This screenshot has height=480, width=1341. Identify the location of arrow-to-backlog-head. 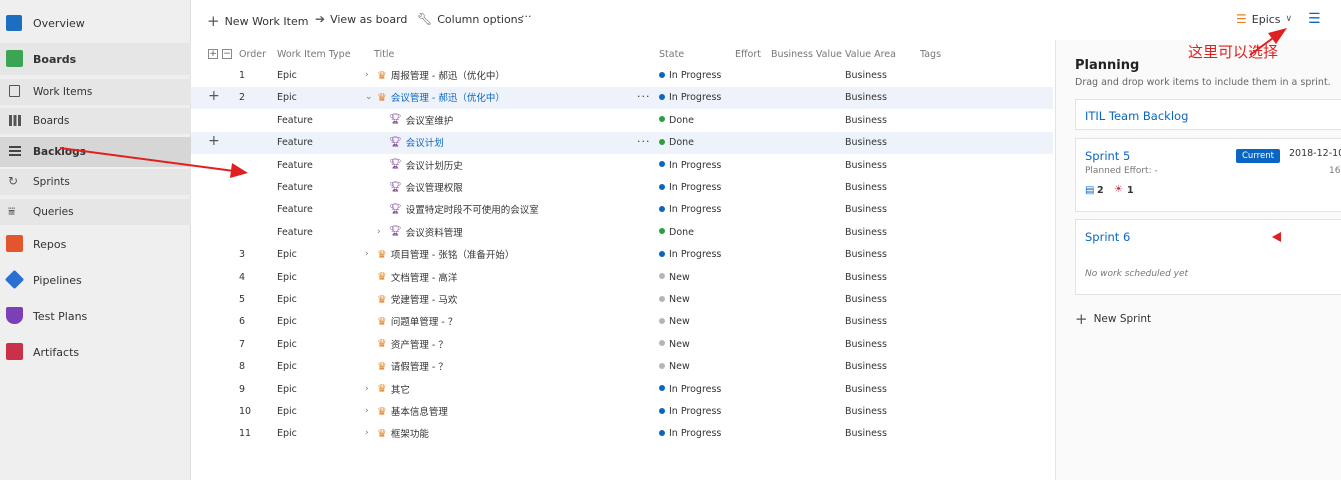
(239, 170).